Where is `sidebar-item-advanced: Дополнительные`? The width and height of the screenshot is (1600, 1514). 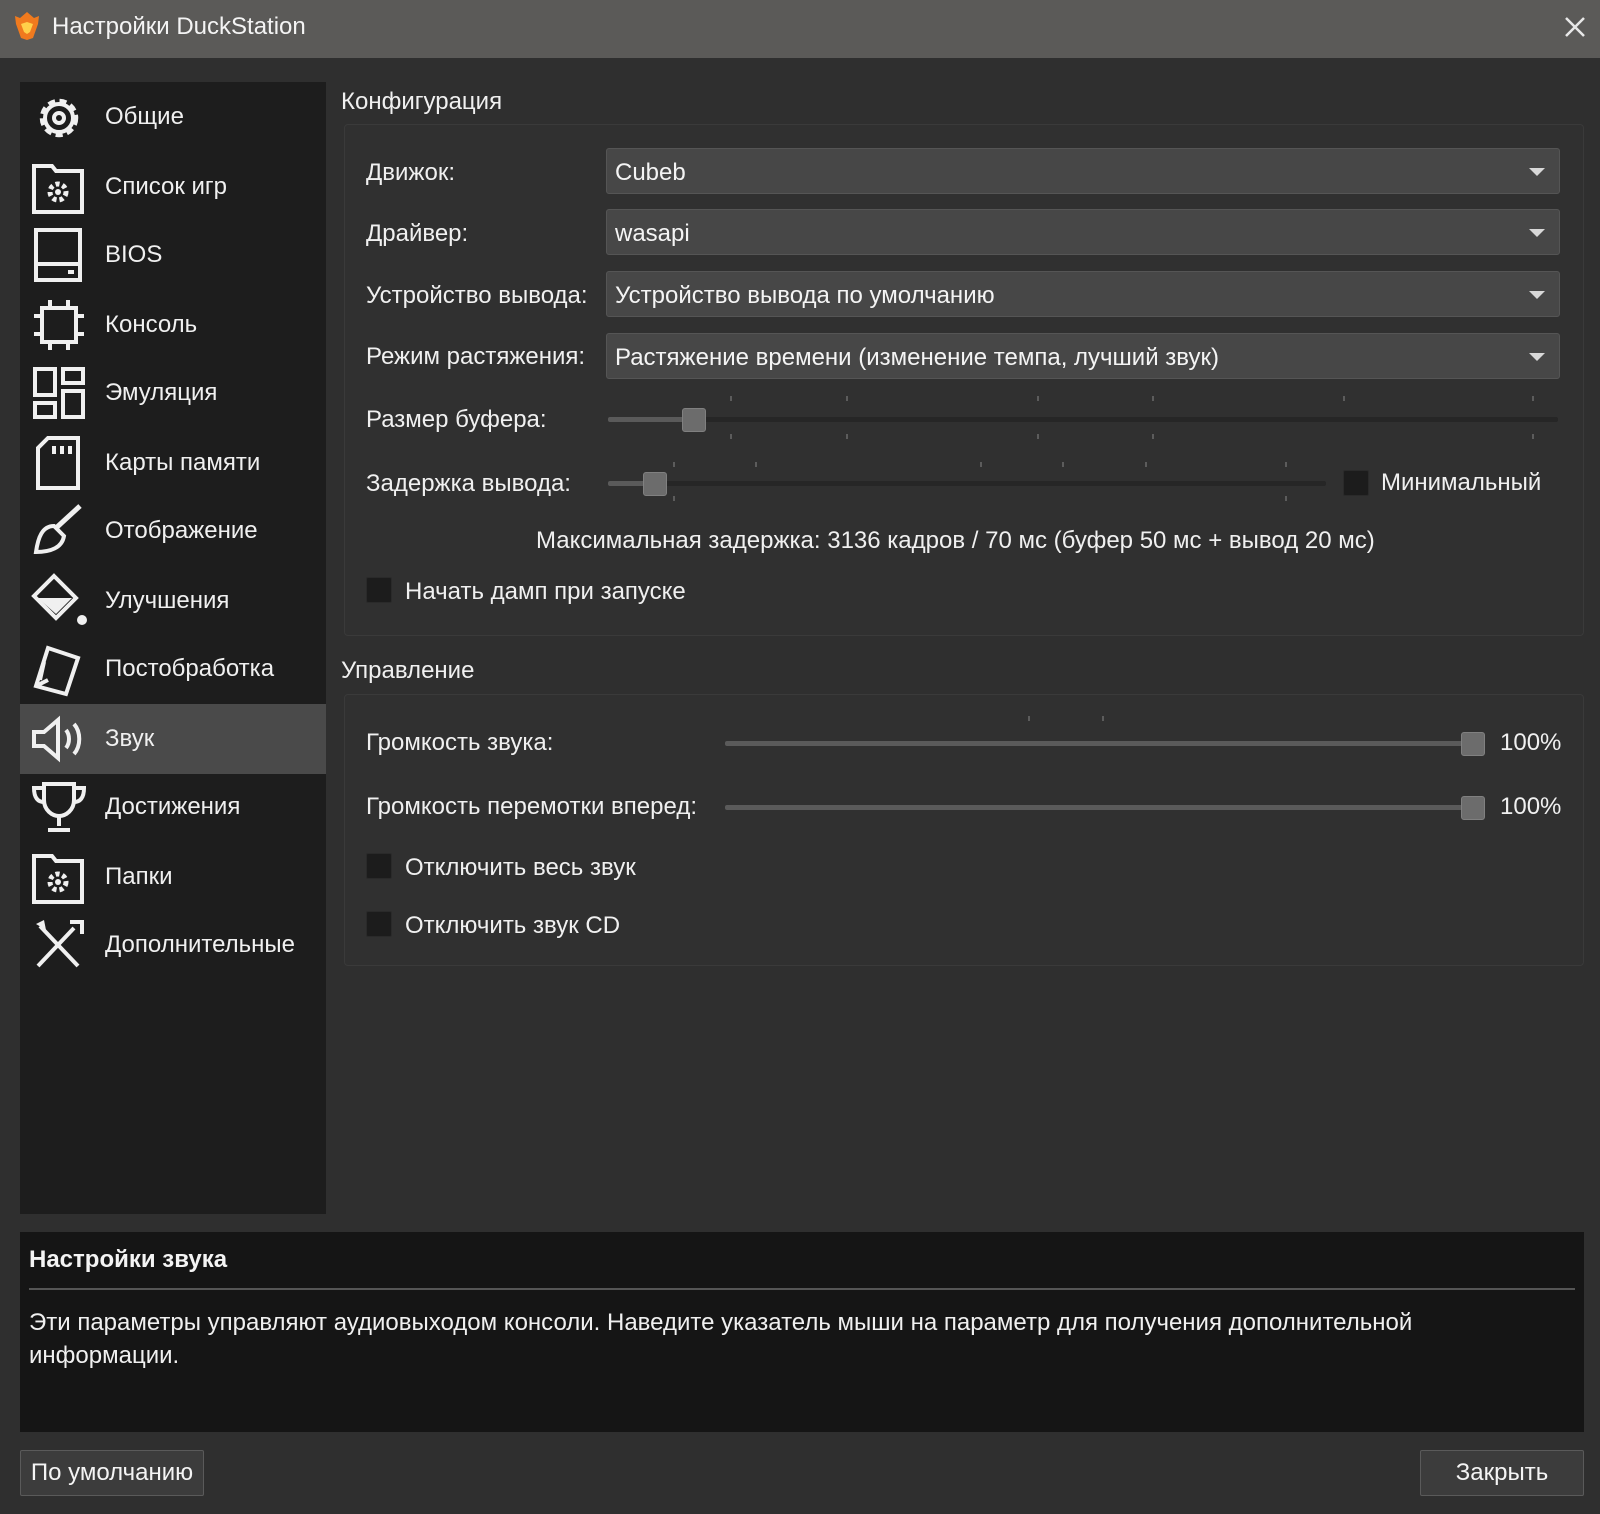 sidebar-item-advanced: Дополнительные is located at coordinates (173, 945).